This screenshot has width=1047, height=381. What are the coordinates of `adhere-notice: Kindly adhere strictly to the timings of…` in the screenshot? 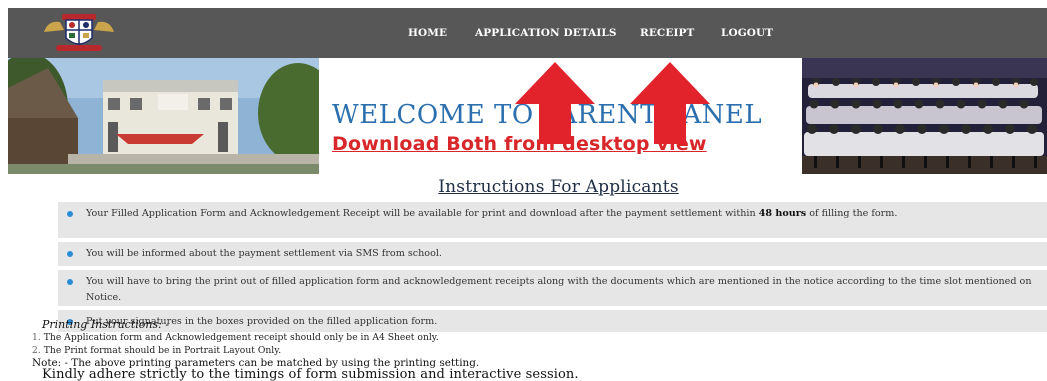 It's located at (310, 374).